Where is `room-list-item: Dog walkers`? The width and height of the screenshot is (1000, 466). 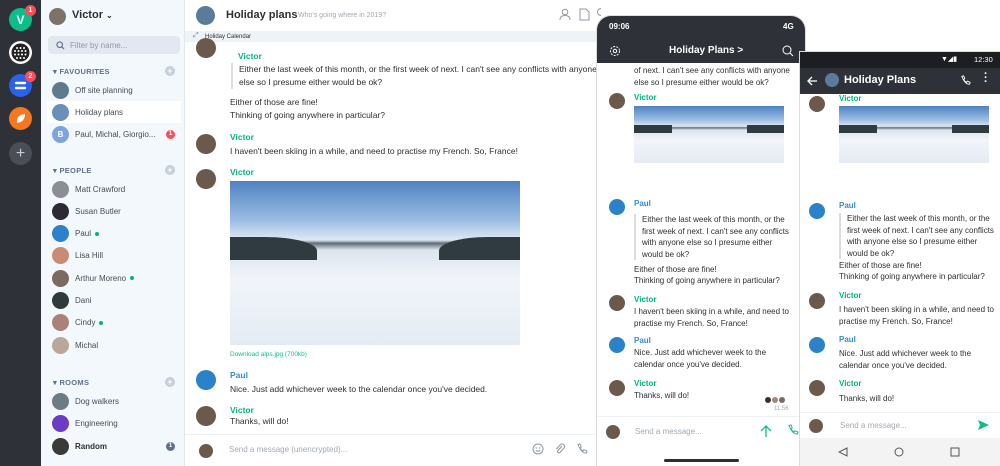
room-list-item: Dog walkers is located at coordinates (114, 401).